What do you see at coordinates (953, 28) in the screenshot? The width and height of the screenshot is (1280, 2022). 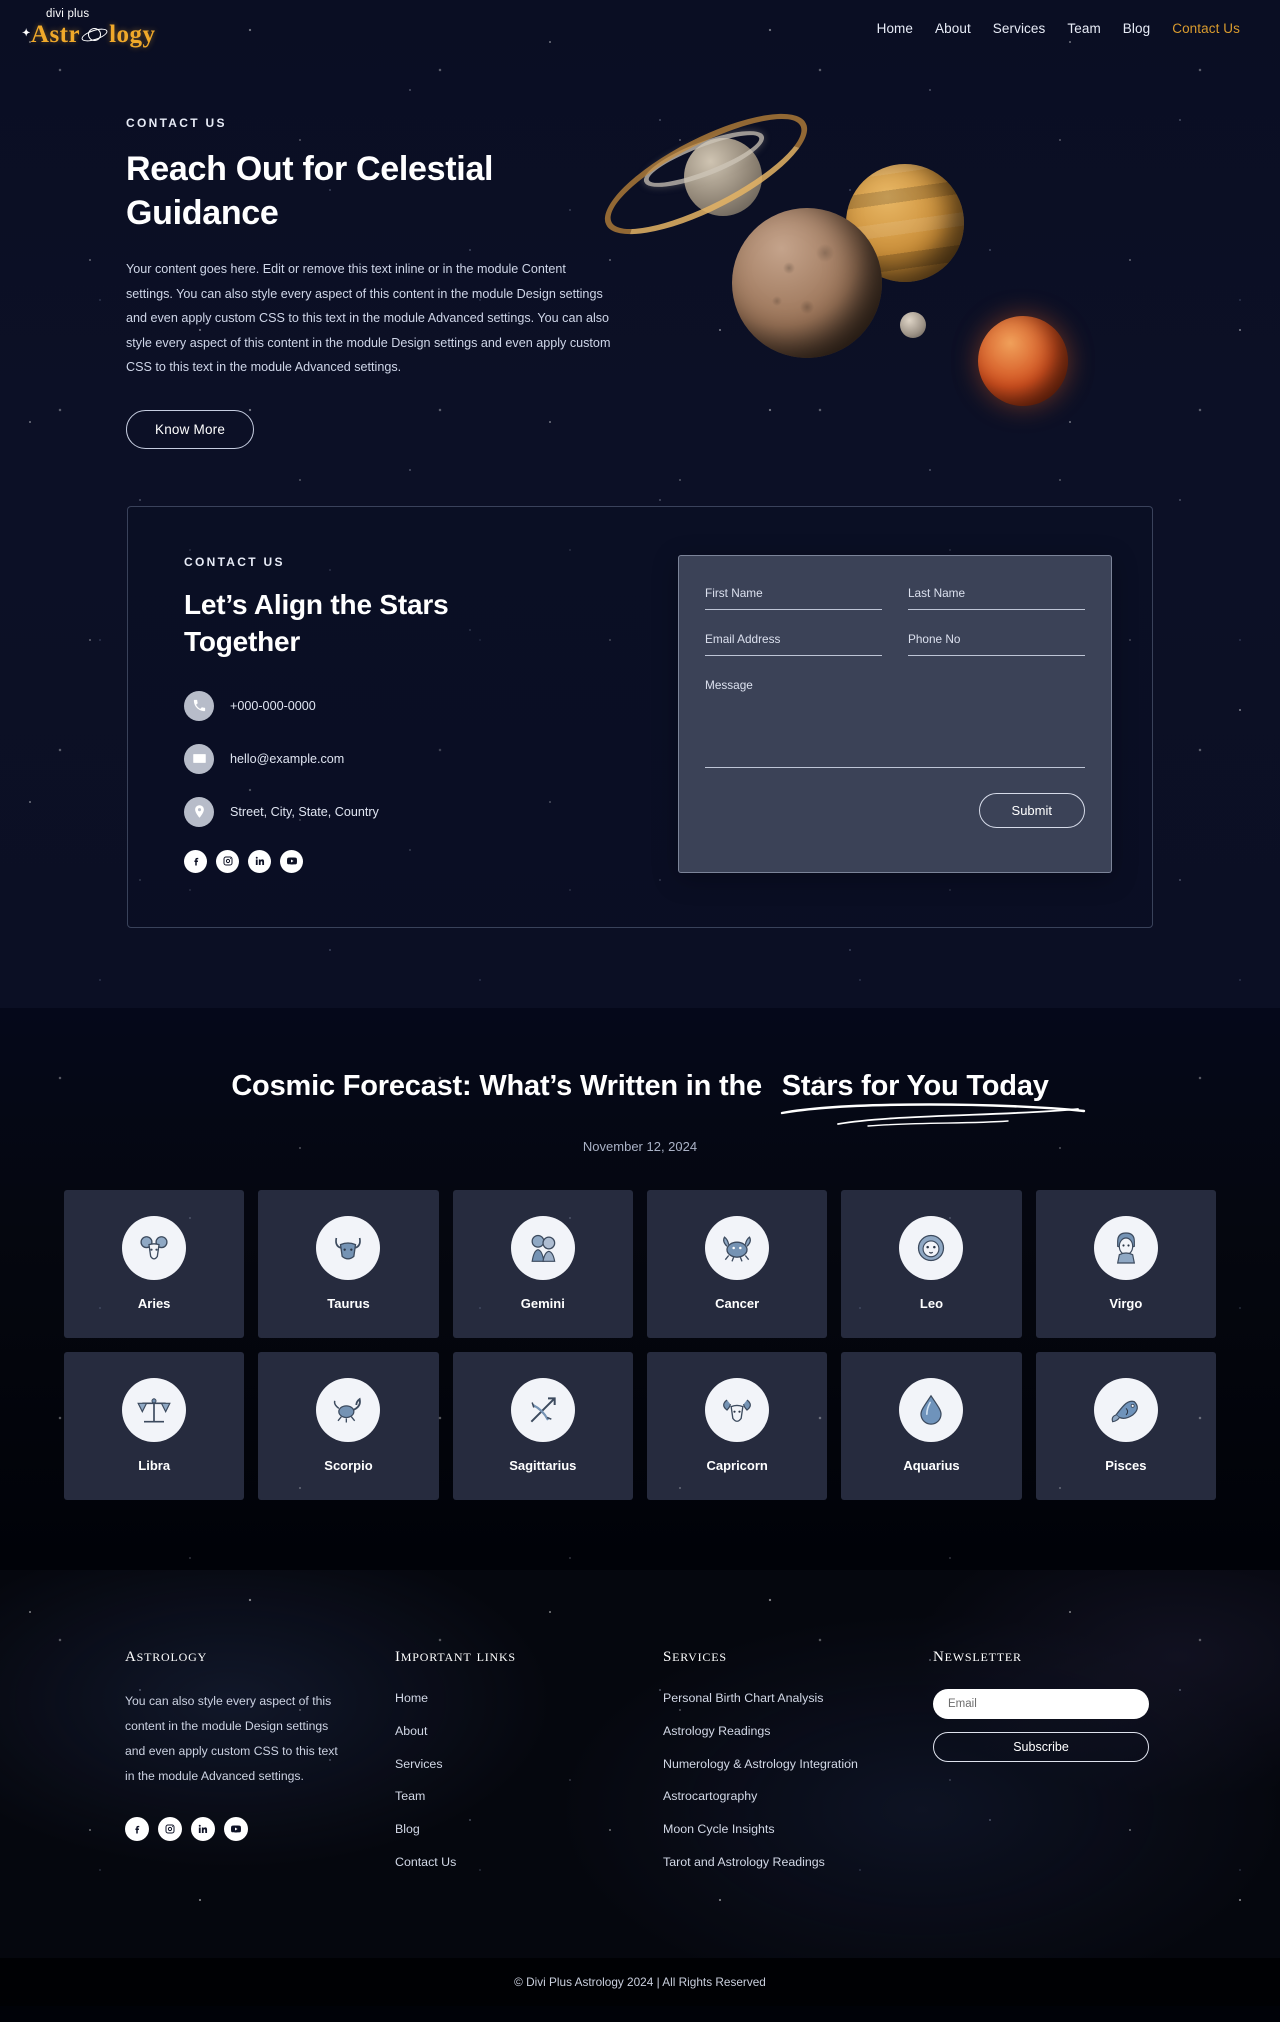 I see `nav-item-about: About` at bounding box center [953, 28].